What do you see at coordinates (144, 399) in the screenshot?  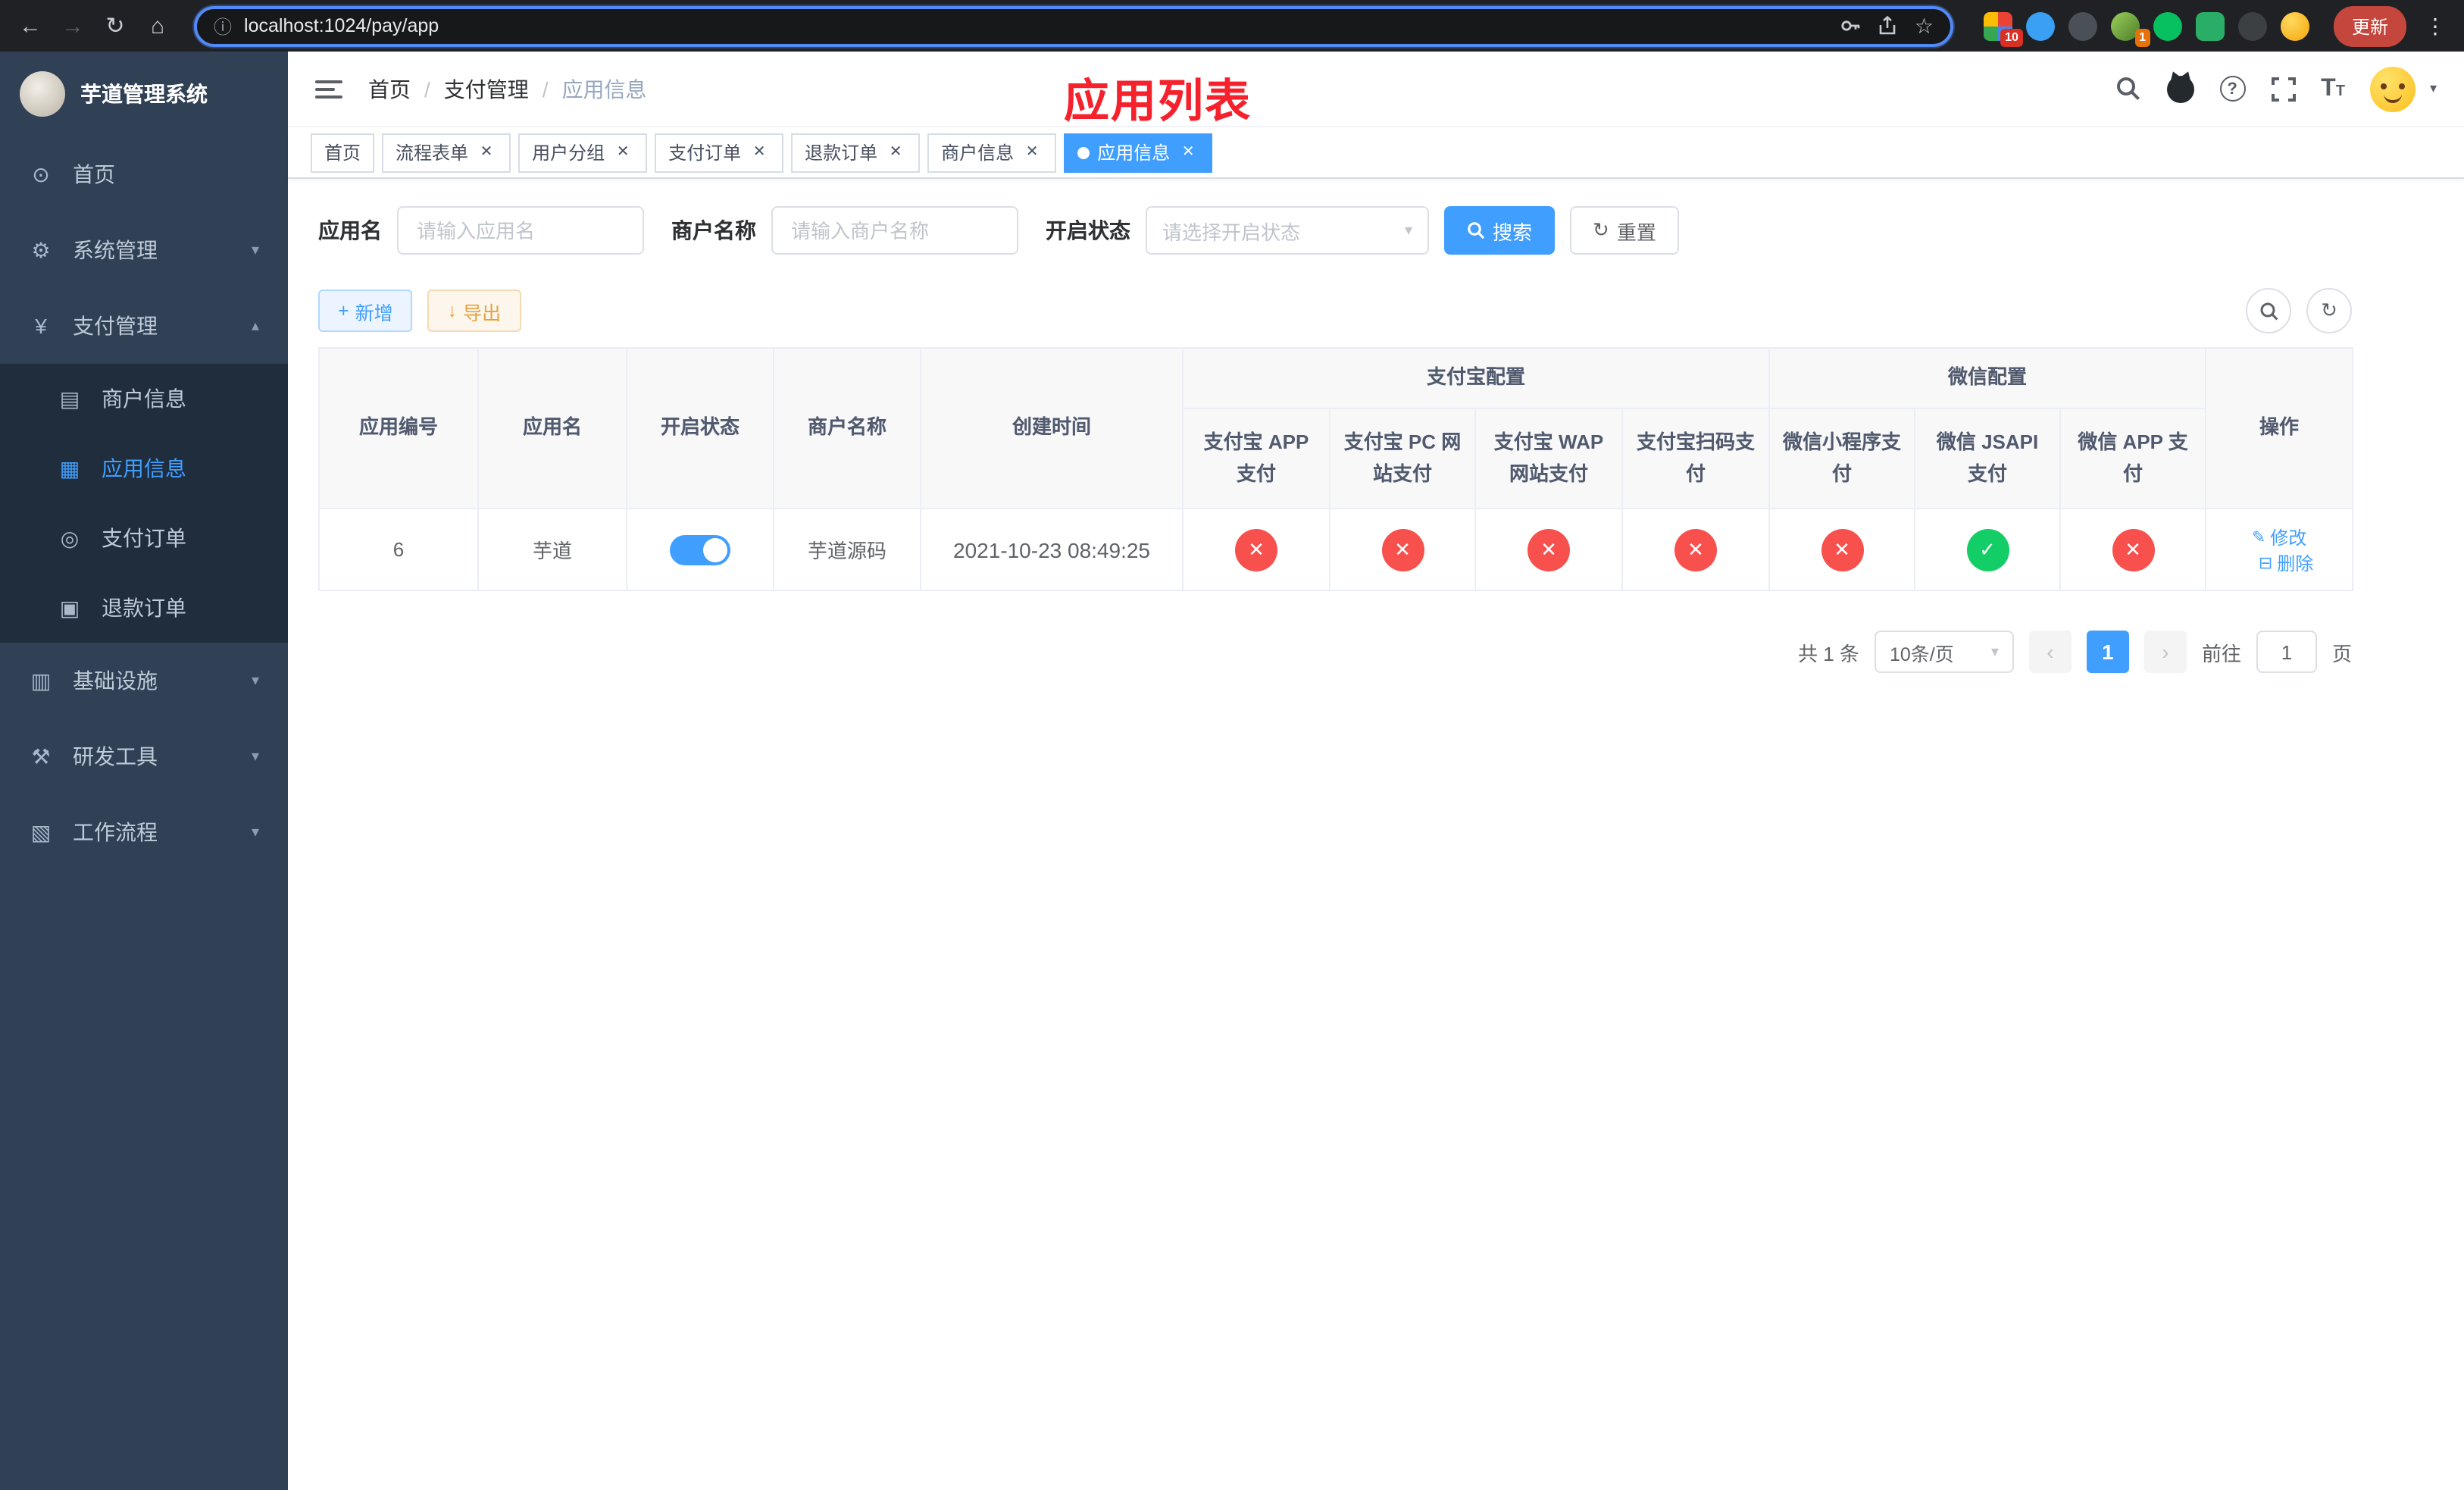 I see `sidebar-item-merchant-info: ▤ 商户信息` at bounding box center [144, 399].